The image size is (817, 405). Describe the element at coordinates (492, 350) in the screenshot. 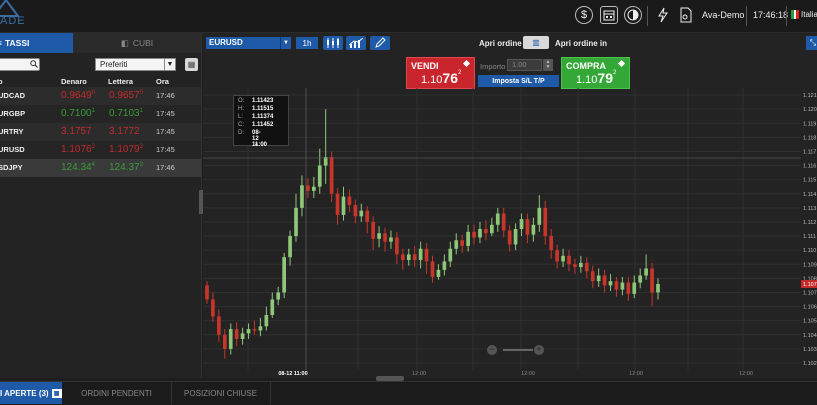

I see `zoom-out-icon: −` at that location.